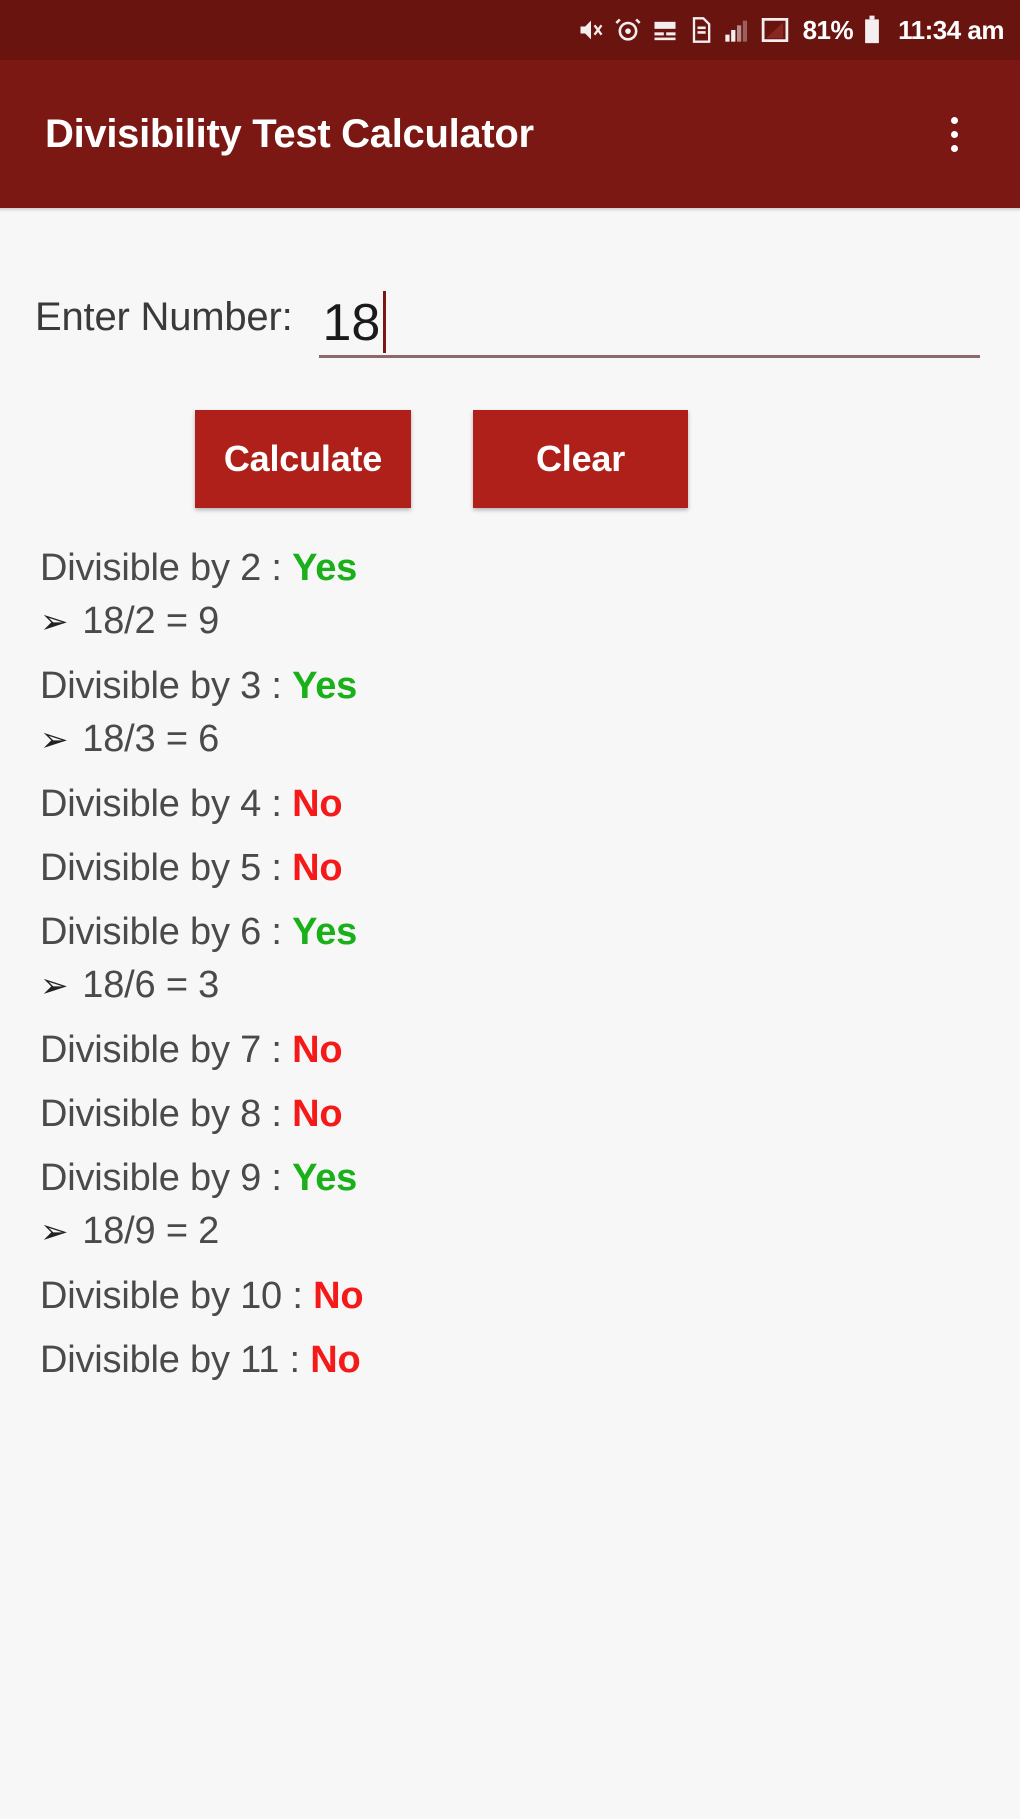 The width and height of the screenshot is (1020, 1819). Describe the element at coordinates (530, 627) in the screenshot. I see `result-detail: ➢ 18/2 = 9` at that location.